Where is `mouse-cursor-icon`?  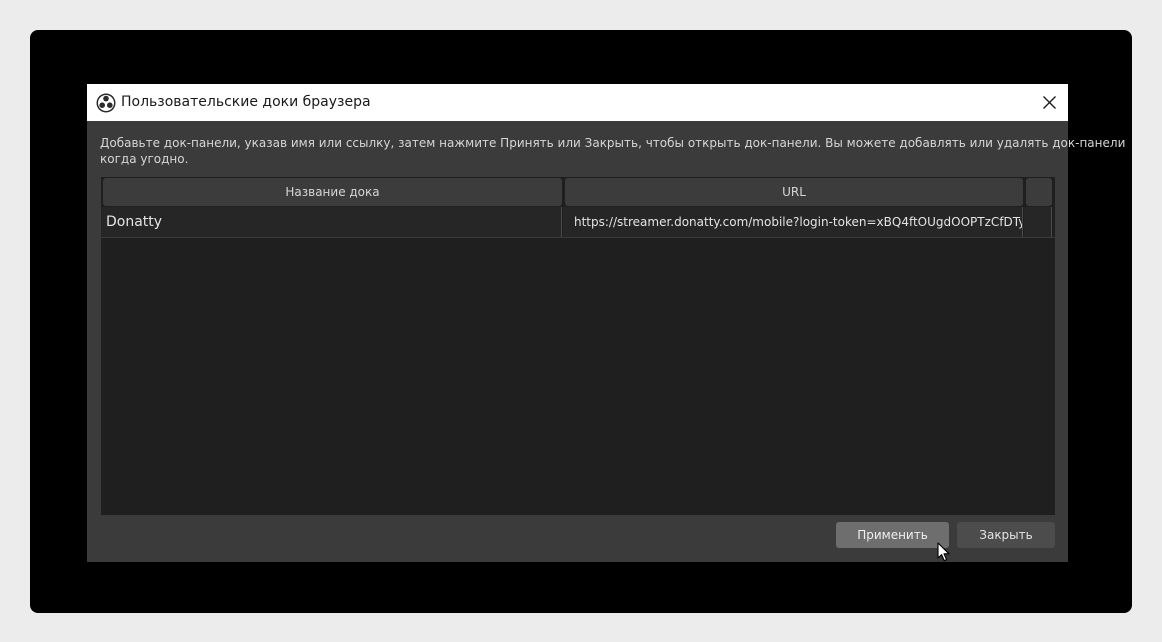 mouse-cursor-icon is located at coordinates (943, 552).